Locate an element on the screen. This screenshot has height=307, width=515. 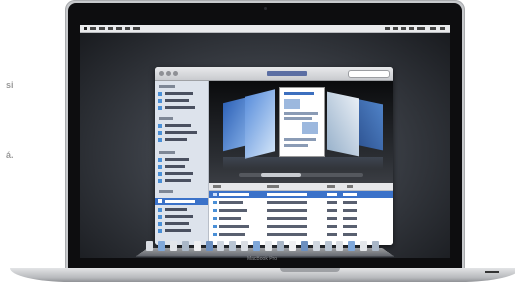
search-field is located at coordinates (369, 74).